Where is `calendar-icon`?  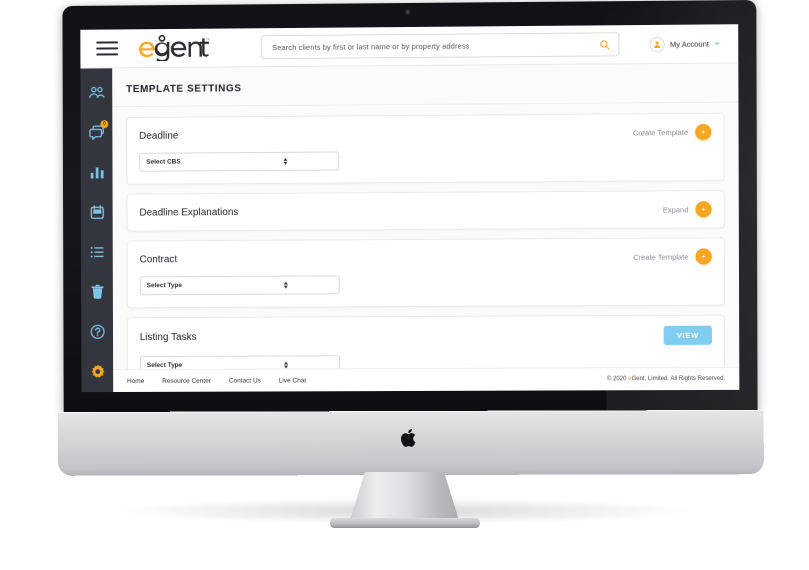
calendar-icon is located at coordinates (97, 212).